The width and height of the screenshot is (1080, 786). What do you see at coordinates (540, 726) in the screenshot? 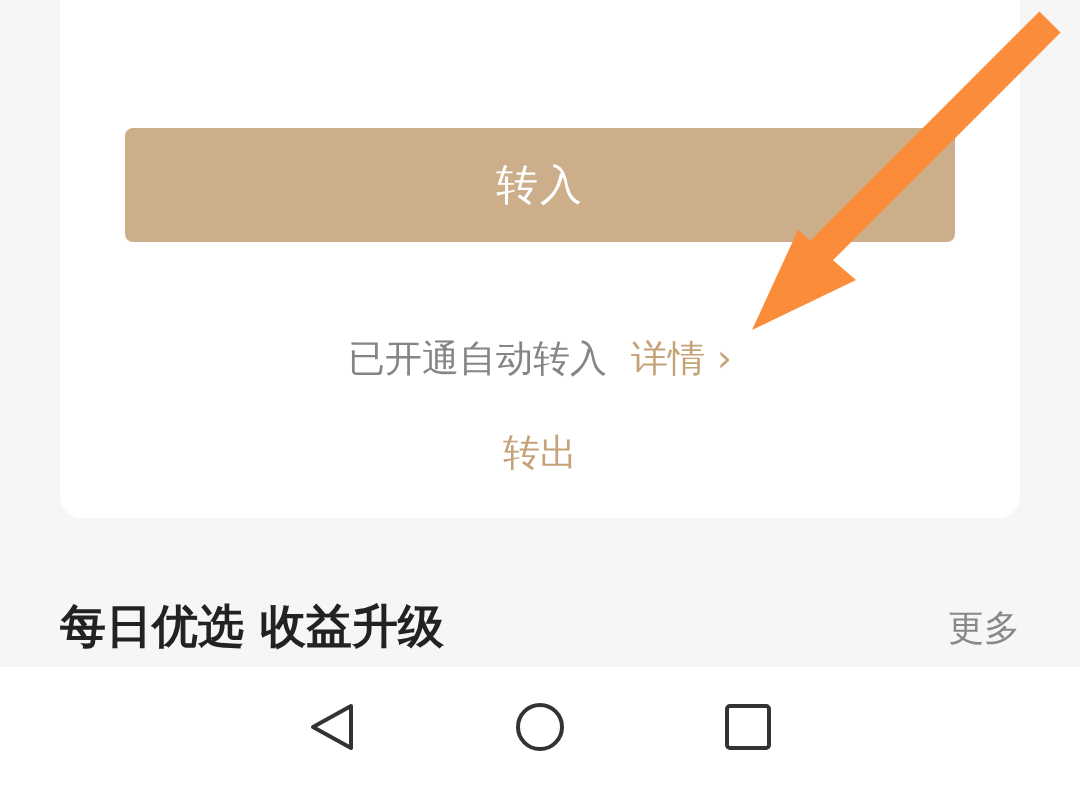
I see `home-icon` at bounding box center [540, 726].